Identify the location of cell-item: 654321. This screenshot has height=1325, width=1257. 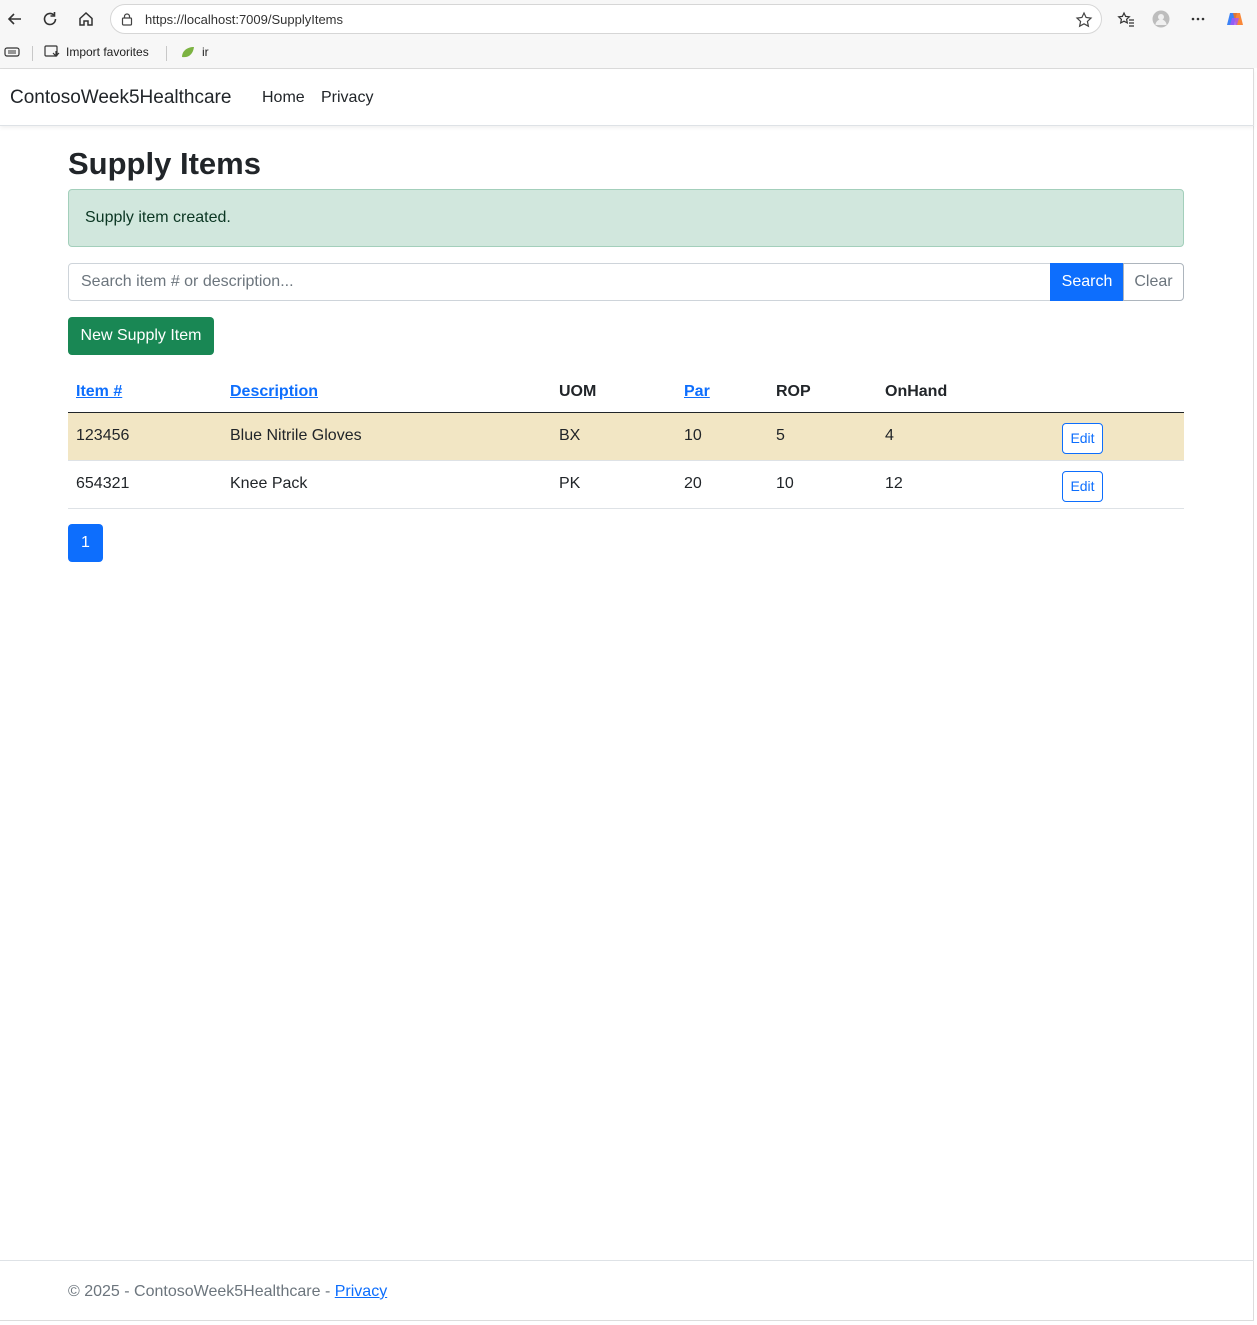
(145, 484).